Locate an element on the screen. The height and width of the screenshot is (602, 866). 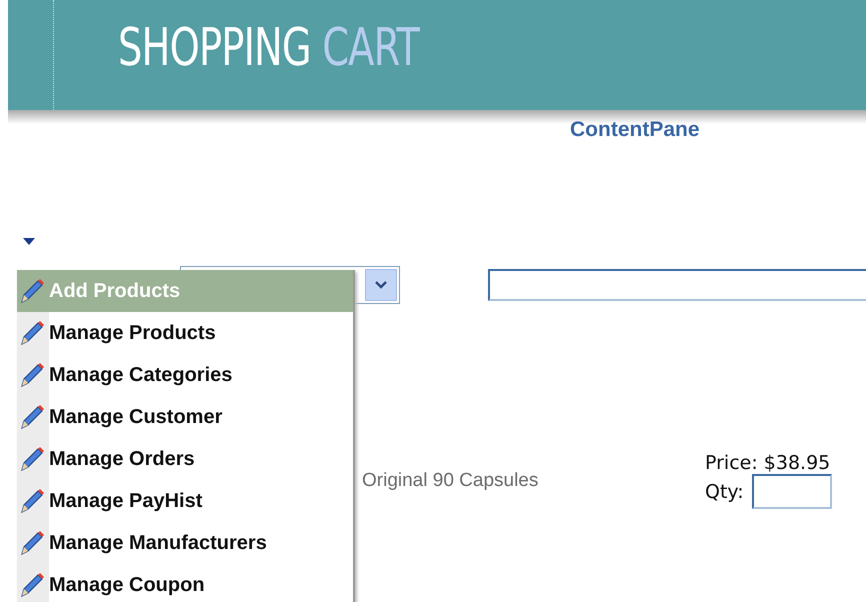
price-label: Price: $38.95 is located at coordinates (768, 463).